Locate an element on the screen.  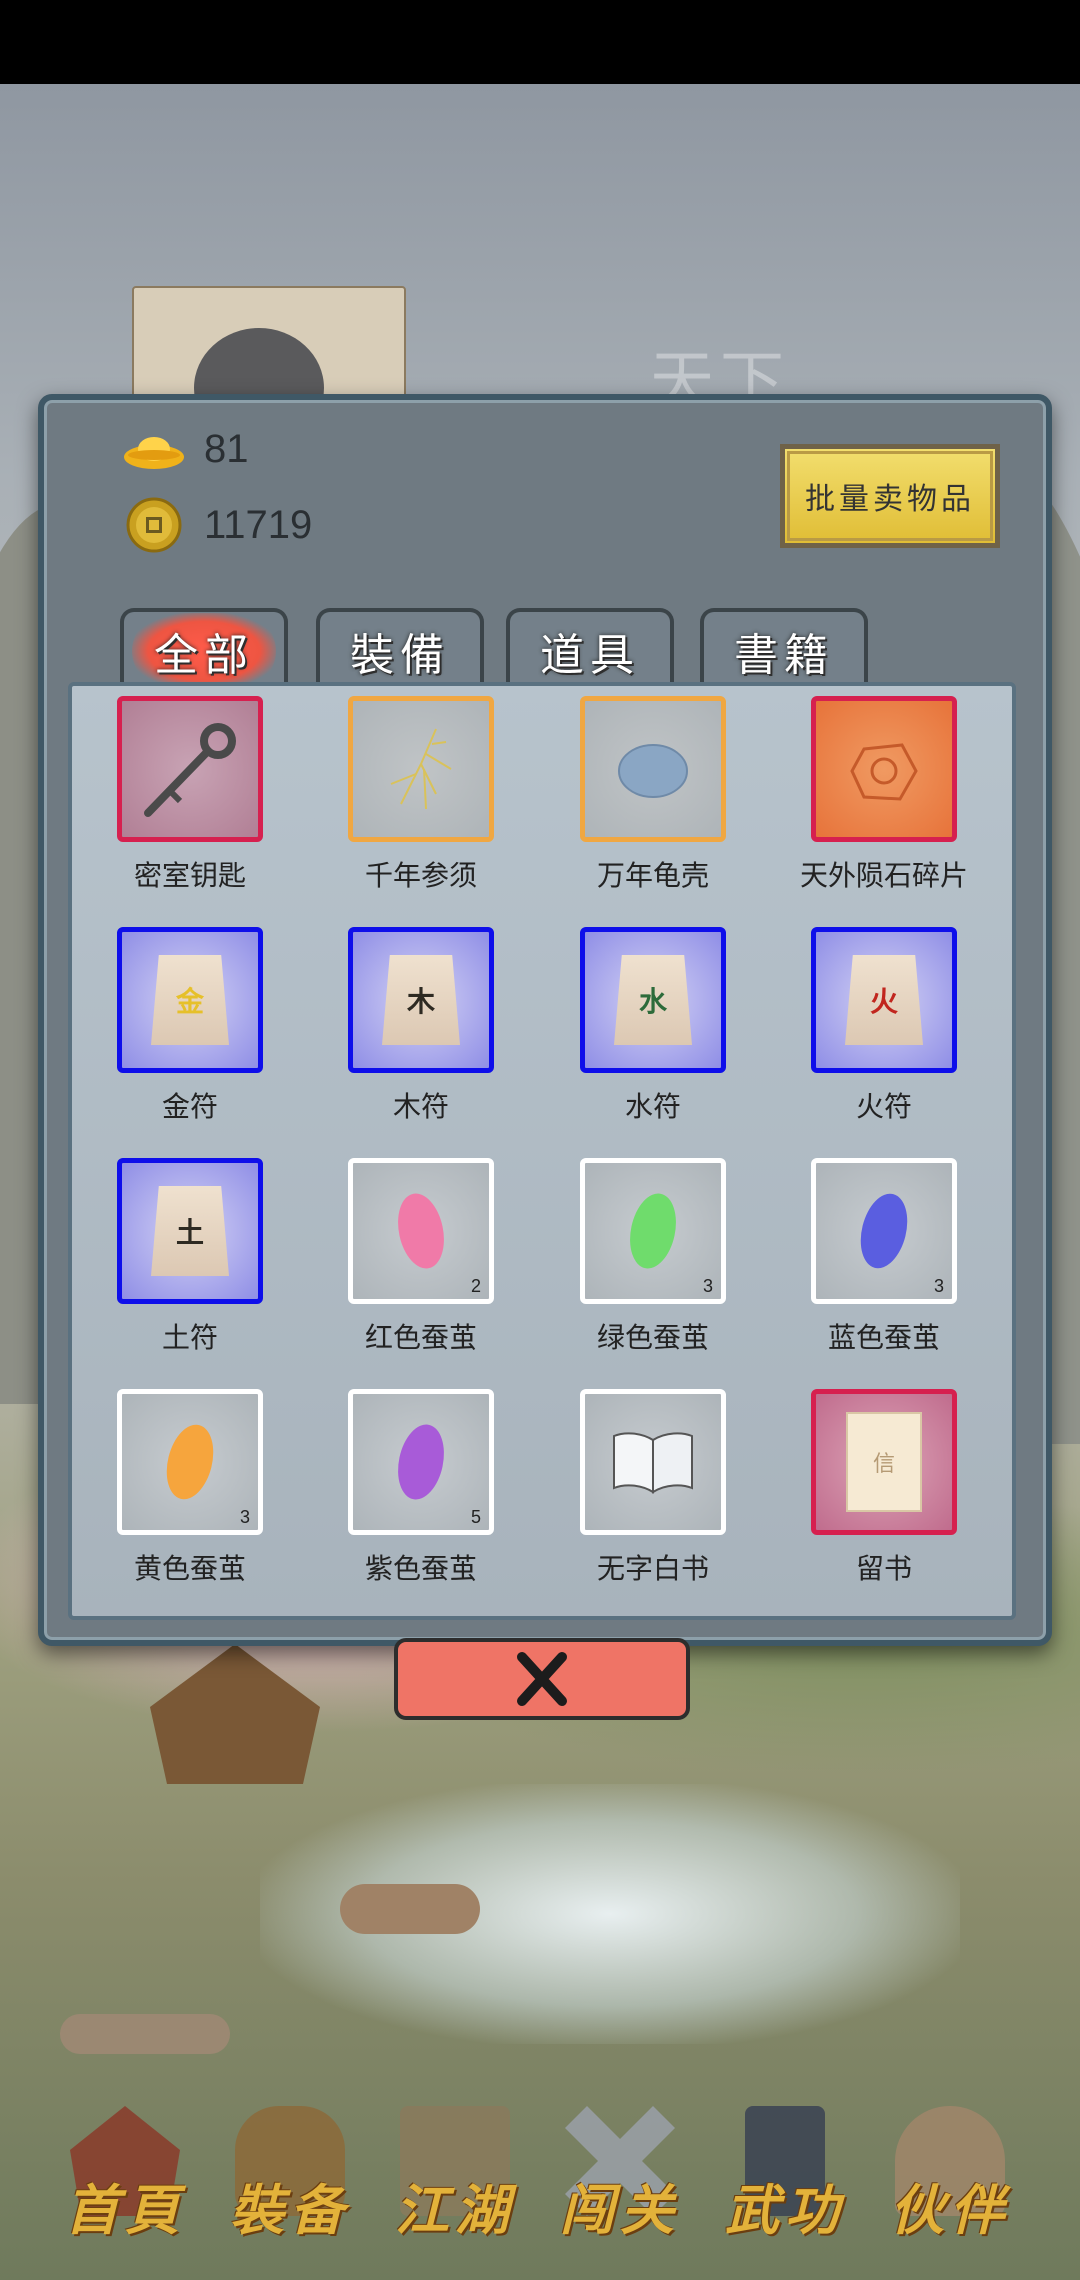
talisman-icon: 木 is located at coordinates (421, 1000).